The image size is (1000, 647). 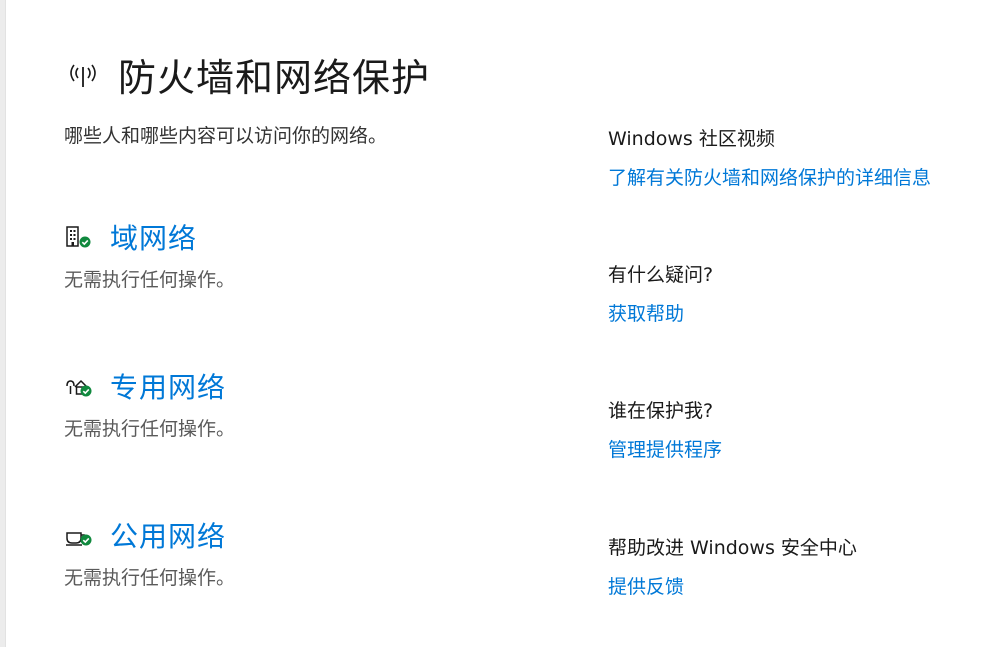 I want to click on providers-block: 谁在保护我? 管理提供程序, so click(x=798, y=429).